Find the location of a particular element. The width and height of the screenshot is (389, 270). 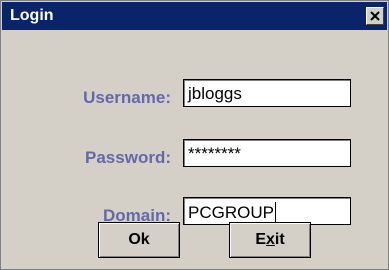

ok-label: Ok is located at coordinates (139, 239).